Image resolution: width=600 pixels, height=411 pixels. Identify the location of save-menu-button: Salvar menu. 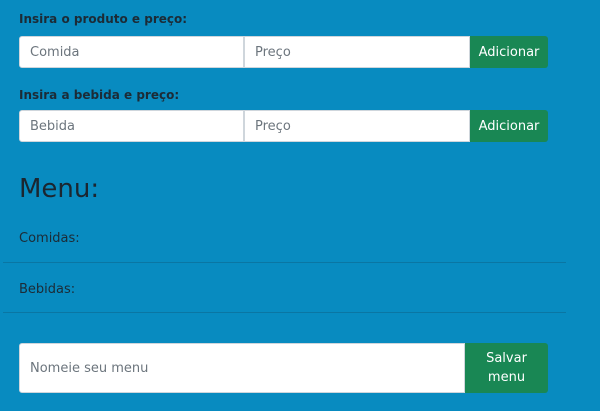
(506, 368).